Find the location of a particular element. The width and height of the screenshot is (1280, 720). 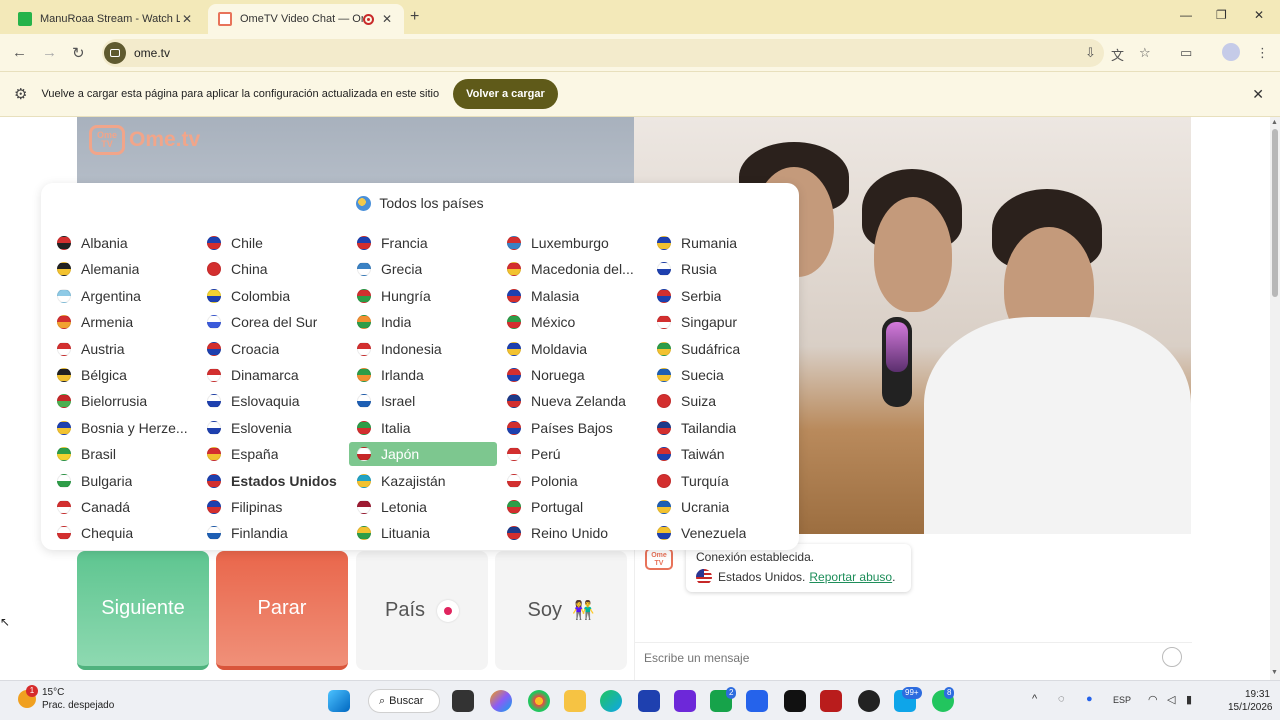

translate-icon: 文 is located at coordinates (1117, 54).